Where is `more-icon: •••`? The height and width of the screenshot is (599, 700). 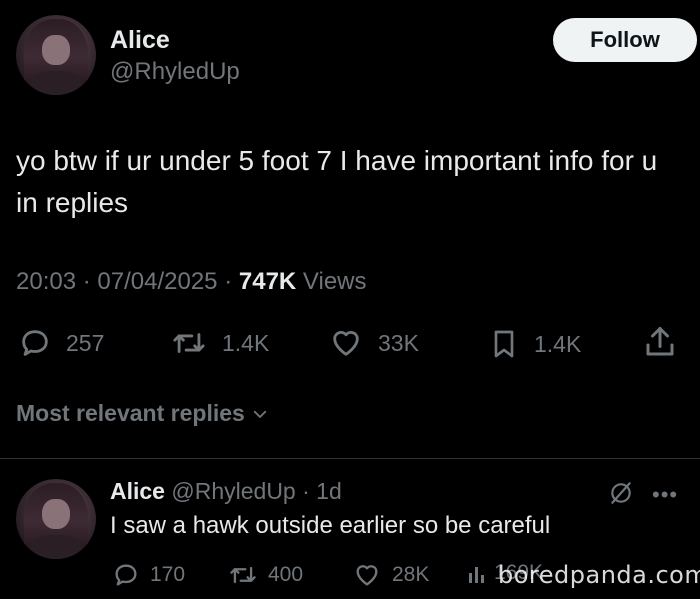
more-icon: ••• is located at coordinates (665, 495).